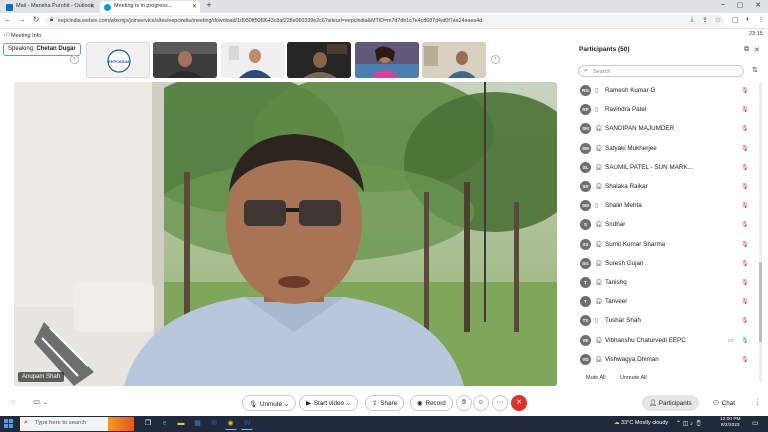  Describe the element at coordinates (692, 20) in the screenshot. I see `download-icon: ⤓` at that location.